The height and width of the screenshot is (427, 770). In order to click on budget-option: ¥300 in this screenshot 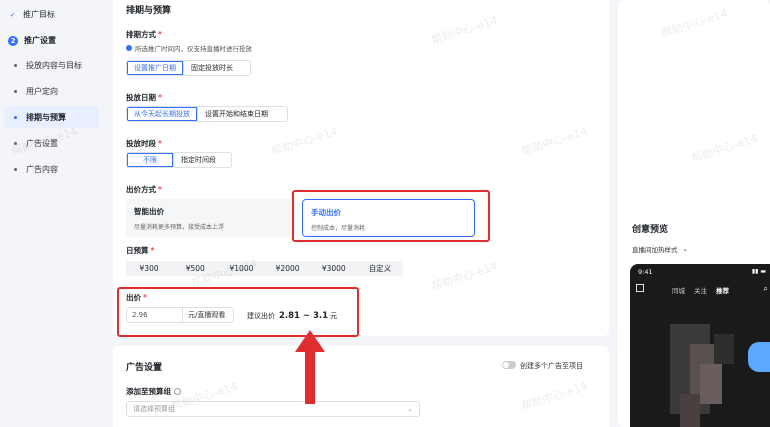, I will do `click(149, 268)`.